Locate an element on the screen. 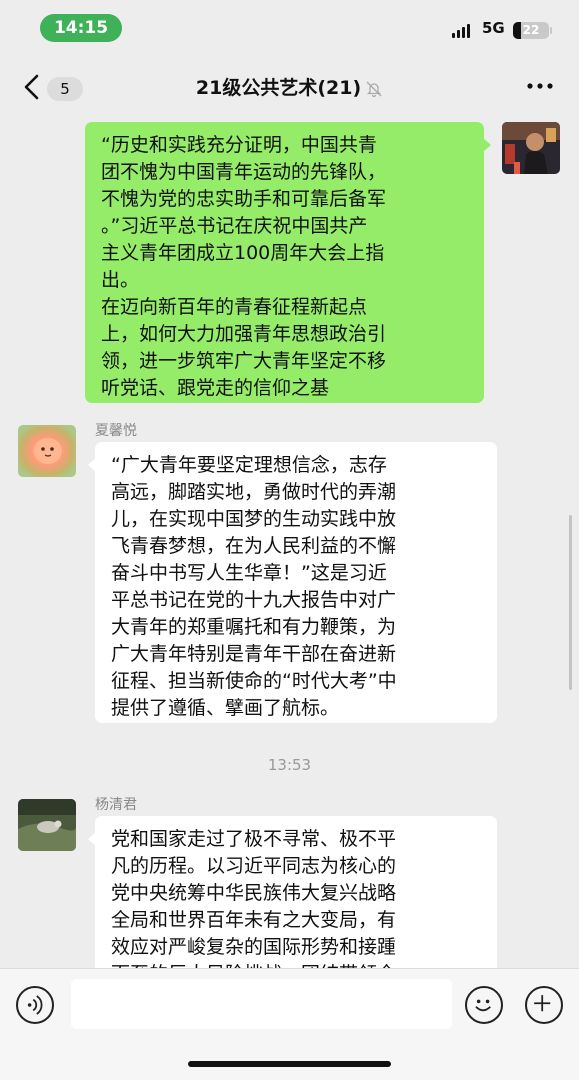  sender-name: 杨清君 is located at coordinates (116, 805).